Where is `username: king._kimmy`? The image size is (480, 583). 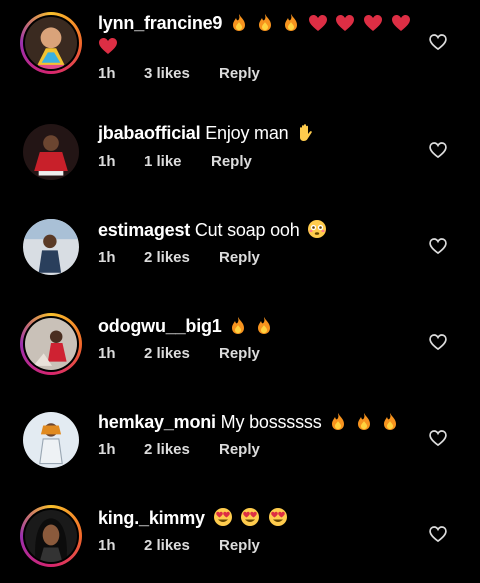
username: king._kimmy is located at coordinates (151, 518).